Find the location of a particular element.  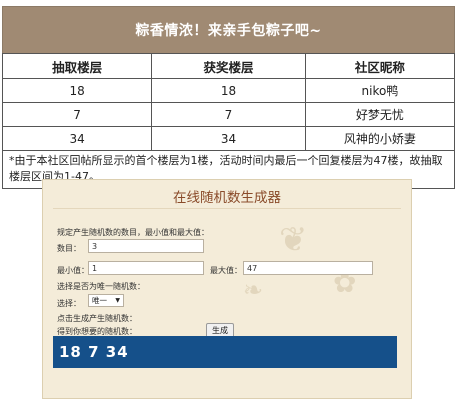

winning-floor-cell: 18 is located at coordinates (228, 90).